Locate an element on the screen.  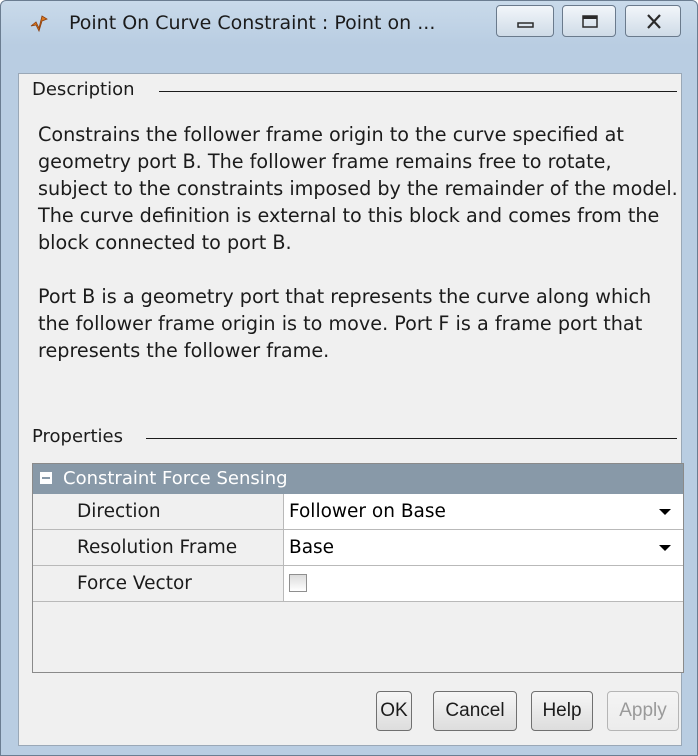
maximize-icon is located at coordinates (590, 21).